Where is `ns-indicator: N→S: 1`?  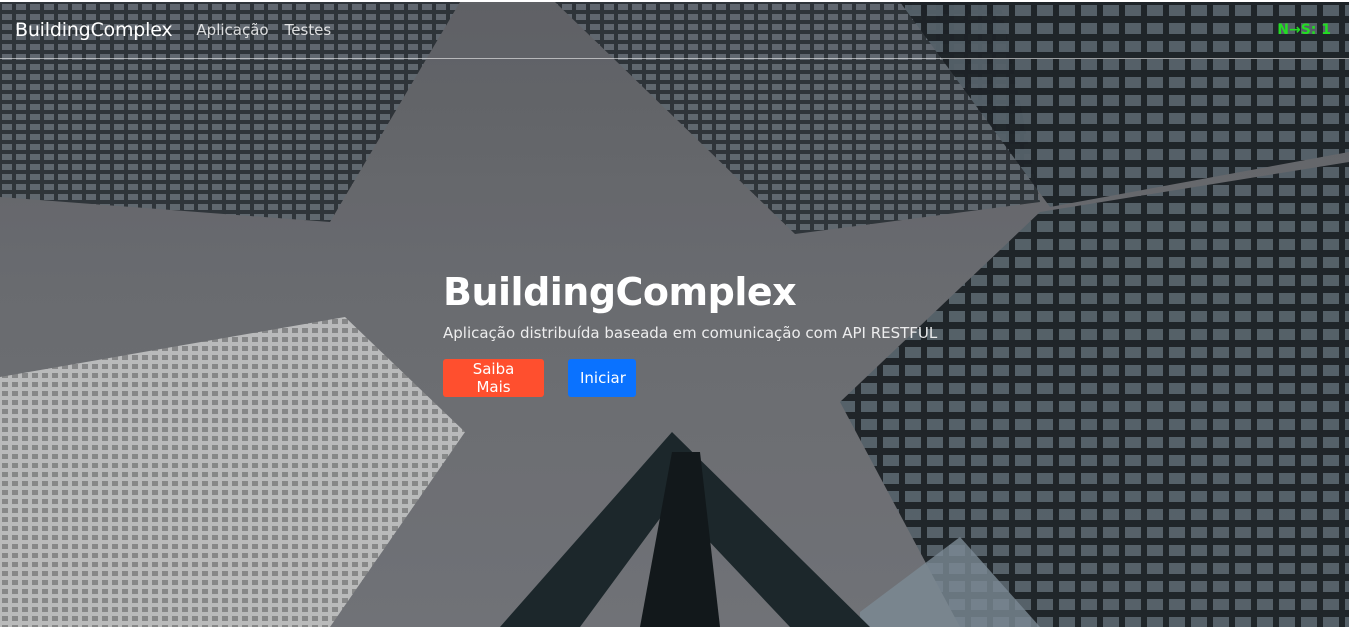
ns-indicator: N→S: 1 is located at coordinates (1304, 30).